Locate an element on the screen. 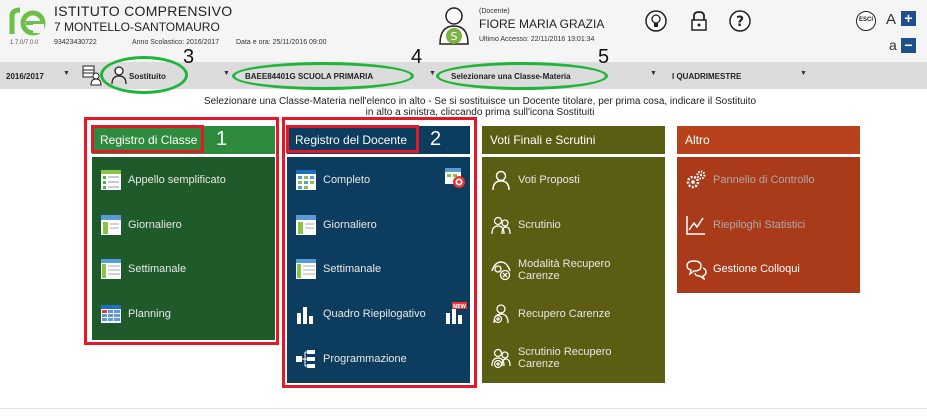 The height and width of the screenshot is (416, 927). footer-divider is located at coordinates (463, 408).